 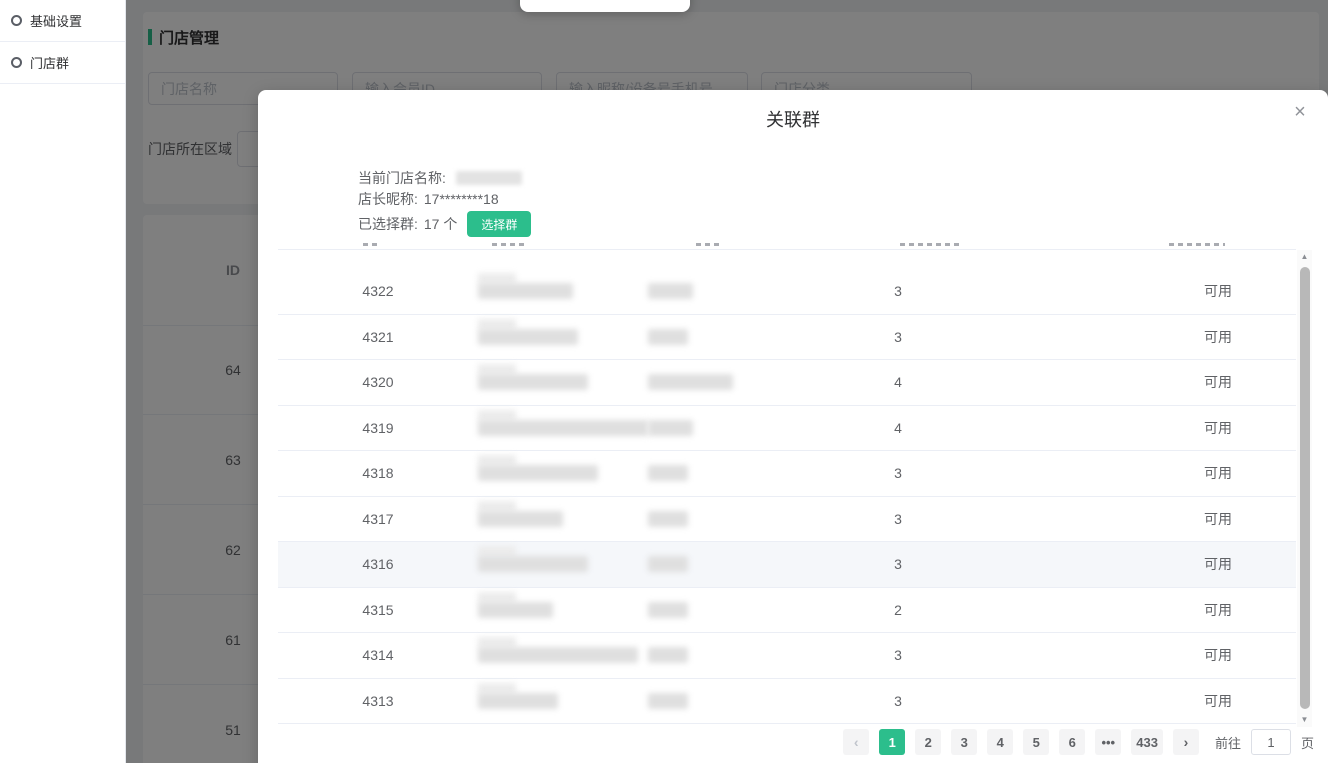 I want to click on group-table-row: 4321 3 可用, so click(x=787, y=337).